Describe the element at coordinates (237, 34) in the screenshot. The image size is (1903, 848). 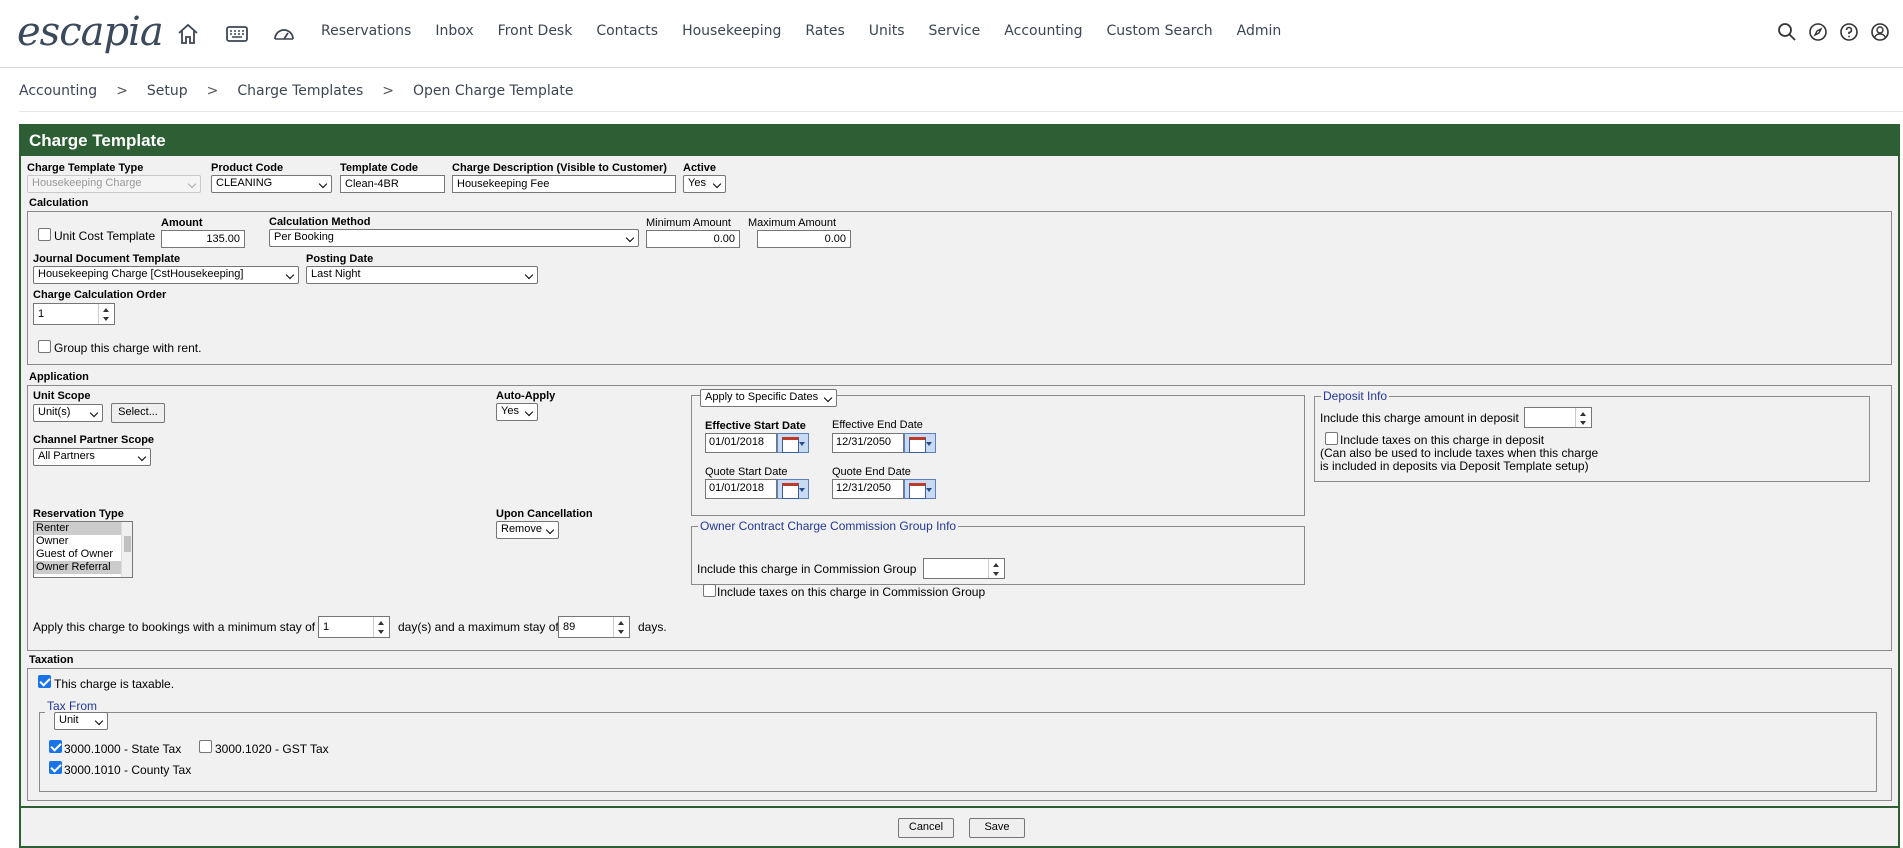
I see `keyboard-icon` at that location.